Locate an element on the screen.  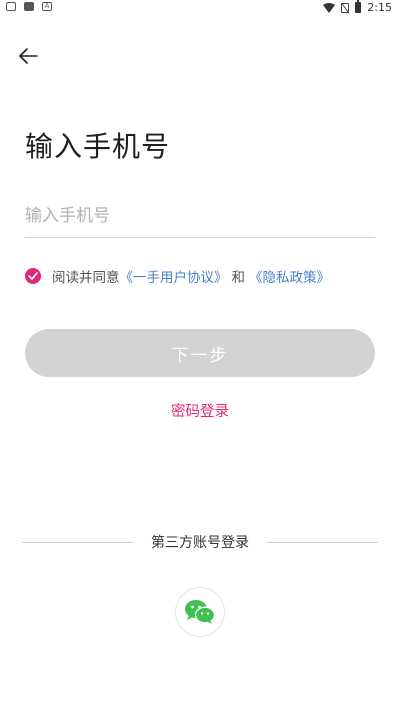
privacy-policy-link: 《隐私政策》 is located at coordinates (289, 276).